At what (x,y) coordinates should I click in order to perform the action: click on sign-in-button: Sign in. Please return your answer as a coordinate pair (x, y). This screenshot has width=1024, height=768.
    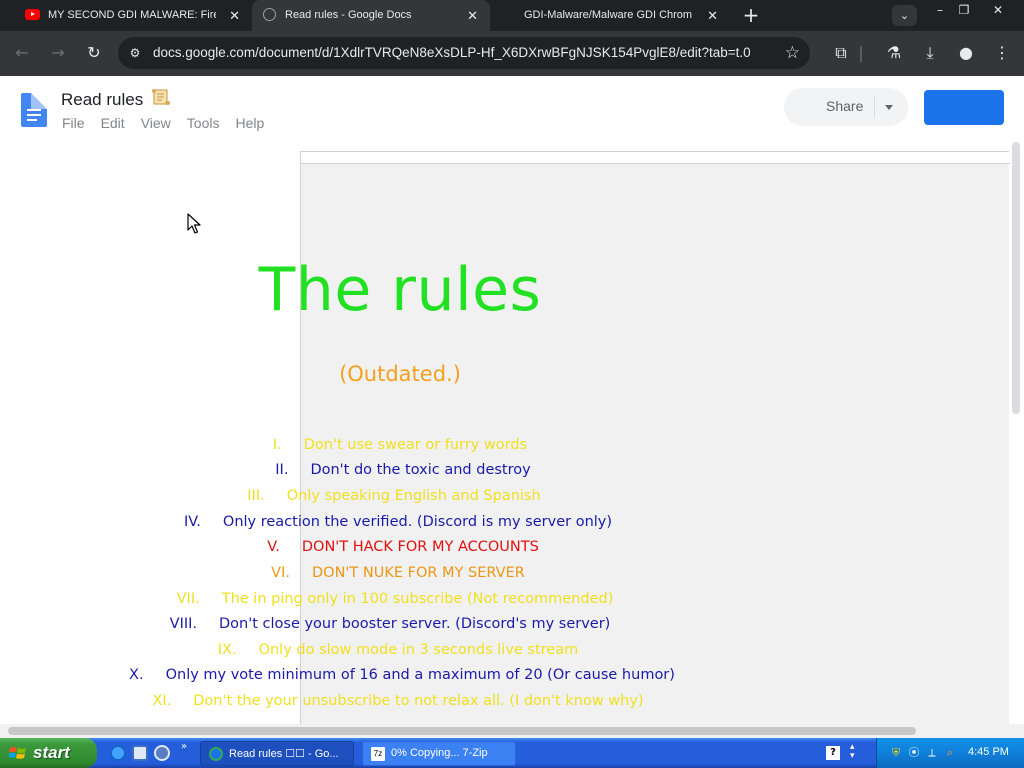
    Looking at the image, I should click on (964, 107).